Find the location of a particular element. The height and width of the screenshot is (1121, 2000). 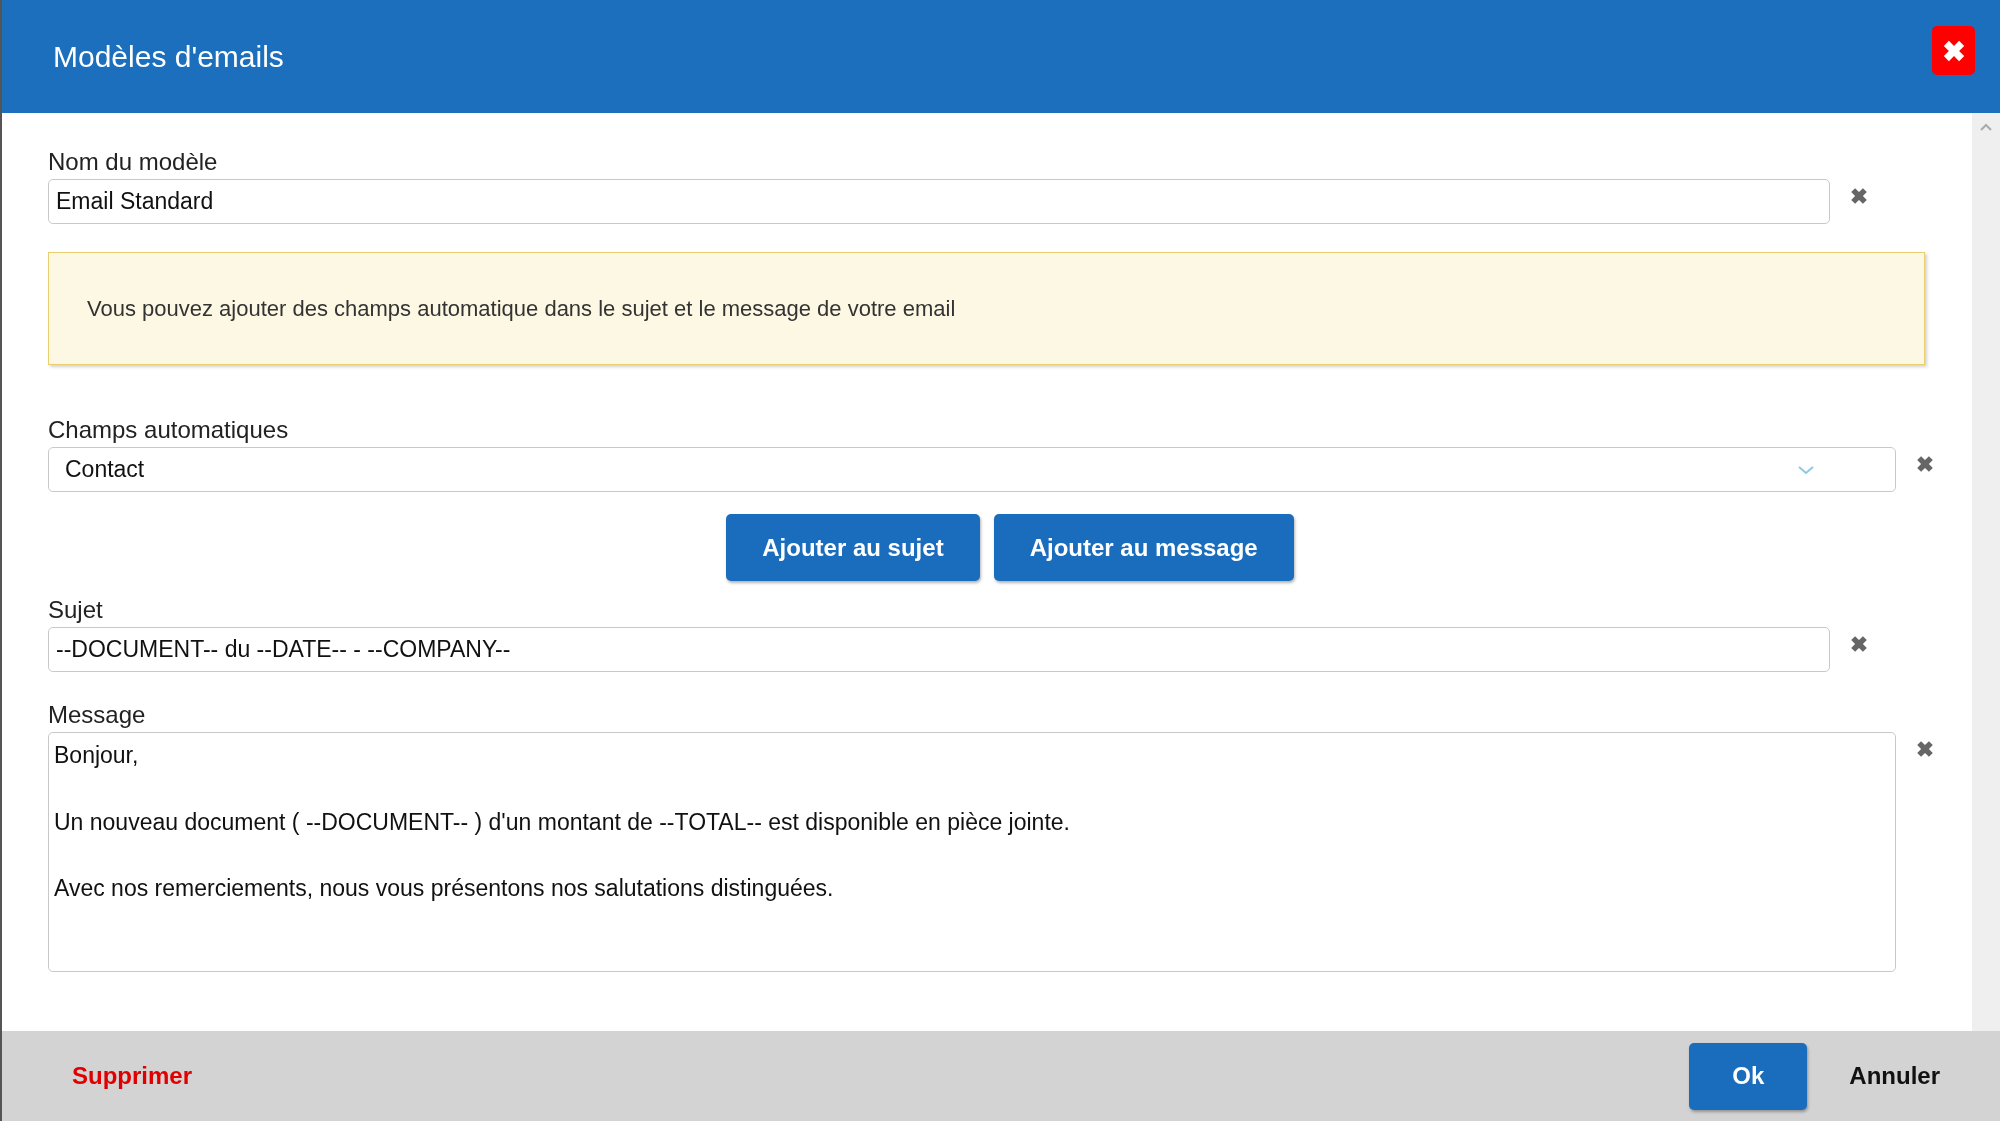

caret-up-icon is located at coordinates (1986, 127).